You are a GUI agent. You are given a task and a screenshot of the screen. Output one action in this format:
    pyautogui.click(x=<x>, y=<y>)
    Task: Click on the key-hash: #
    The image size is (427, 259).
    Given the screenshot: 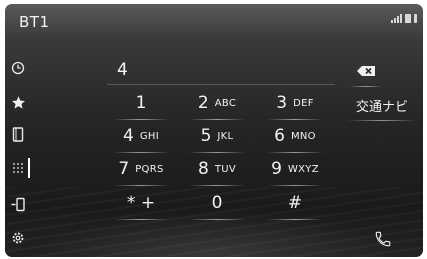 What is the action you would take?
    pyautogui.click(x=295, y=205)
    